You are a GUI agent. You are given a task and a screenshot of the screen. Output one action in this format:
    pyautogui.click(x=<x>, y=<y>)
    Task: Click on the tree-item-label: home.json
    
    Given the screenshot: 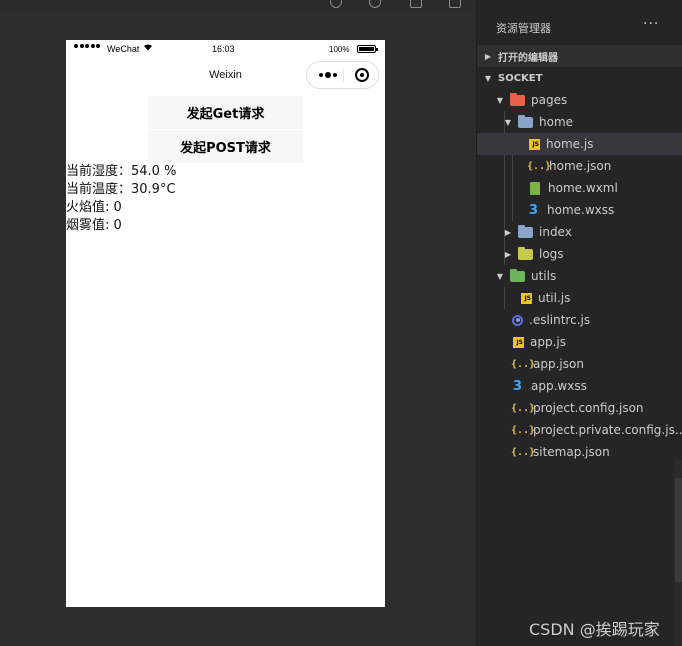 What is the action you would take?
    pyautogui.click(x=580, y=166)
    